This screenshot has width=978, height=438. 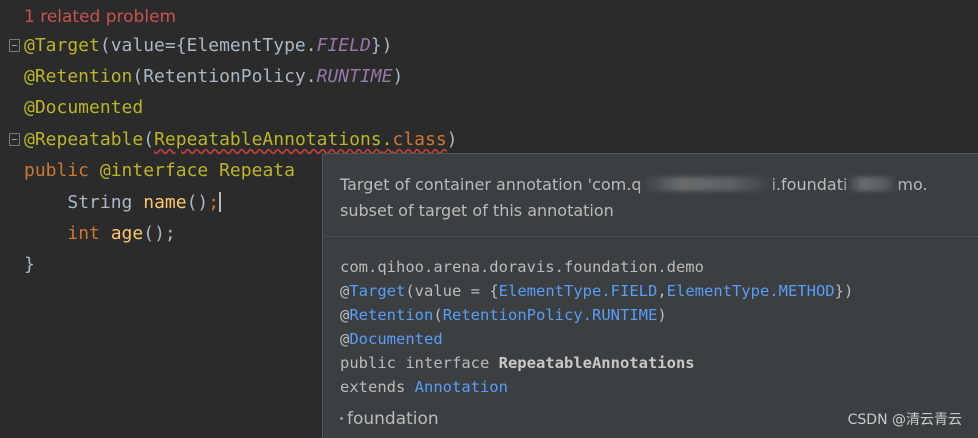 I want to click on popup-divider, so click(x=650, y=236).